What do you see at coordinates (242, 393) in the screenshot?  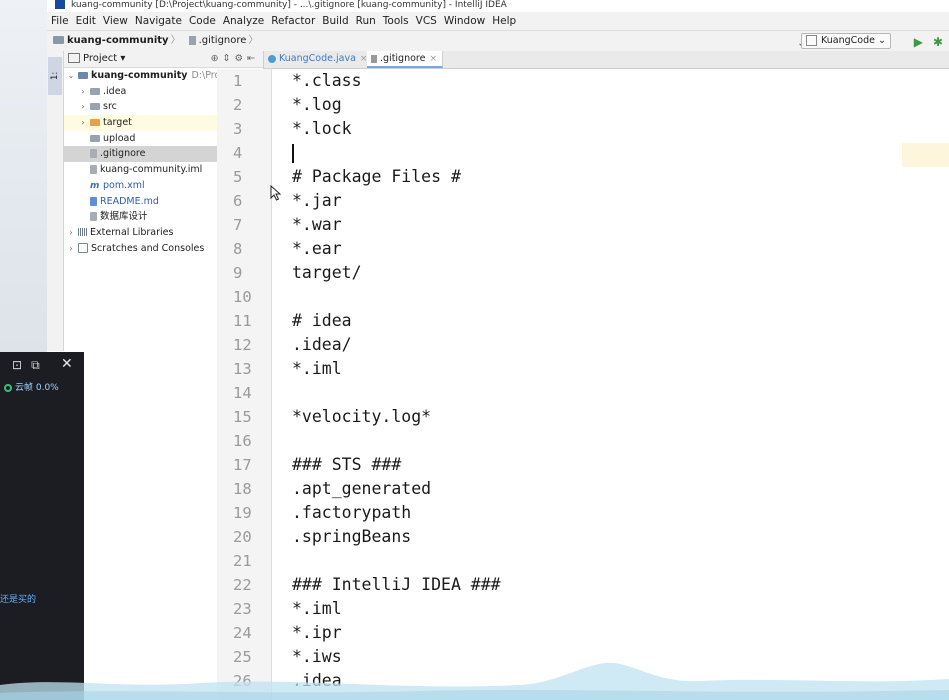 I see `line-number: 14` at bounding box center [242, 393].